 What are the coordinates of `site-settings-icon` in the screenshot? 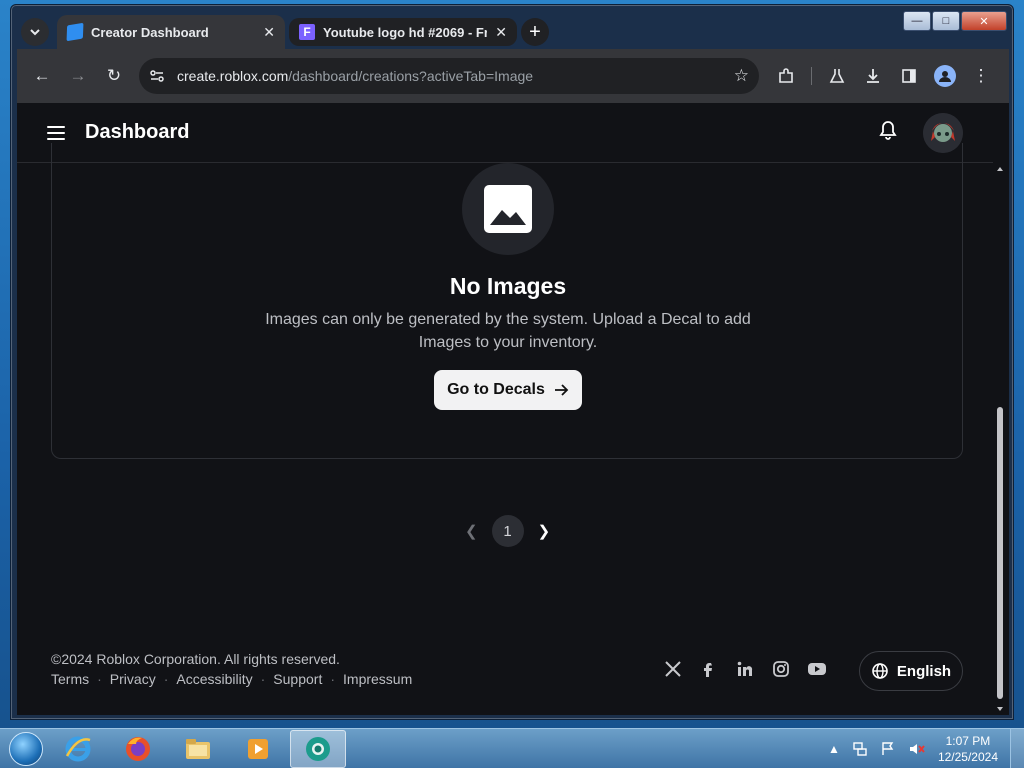 It's located at (157, 76).